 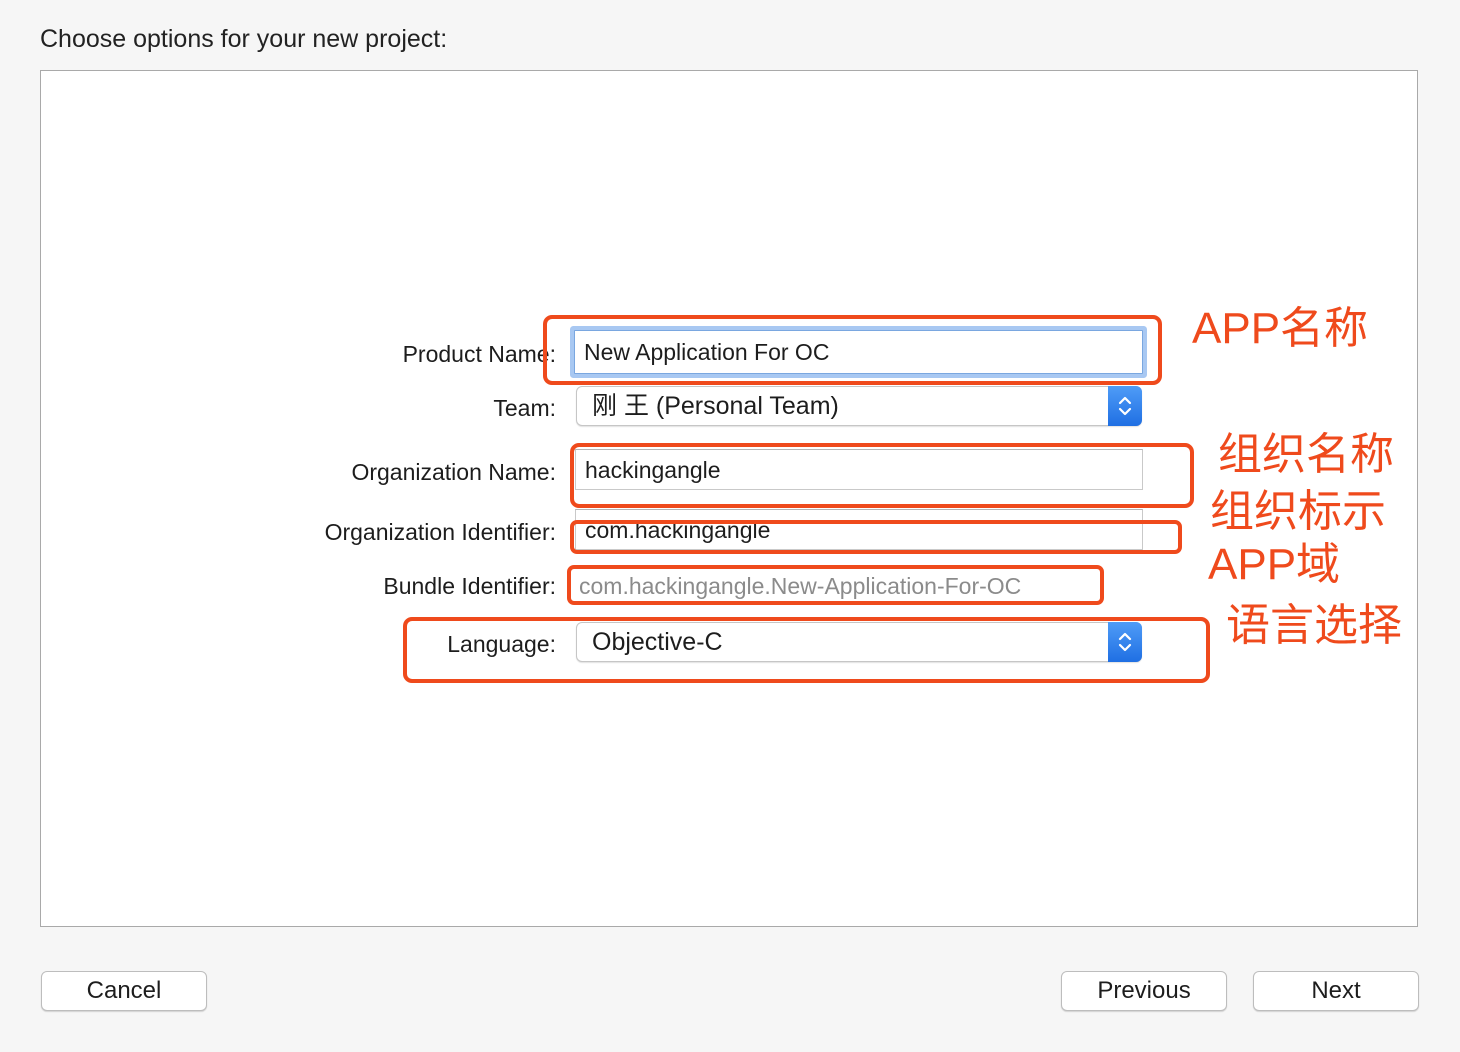 I want to click on previous-button: Previous, so click(x=1144, y=991).